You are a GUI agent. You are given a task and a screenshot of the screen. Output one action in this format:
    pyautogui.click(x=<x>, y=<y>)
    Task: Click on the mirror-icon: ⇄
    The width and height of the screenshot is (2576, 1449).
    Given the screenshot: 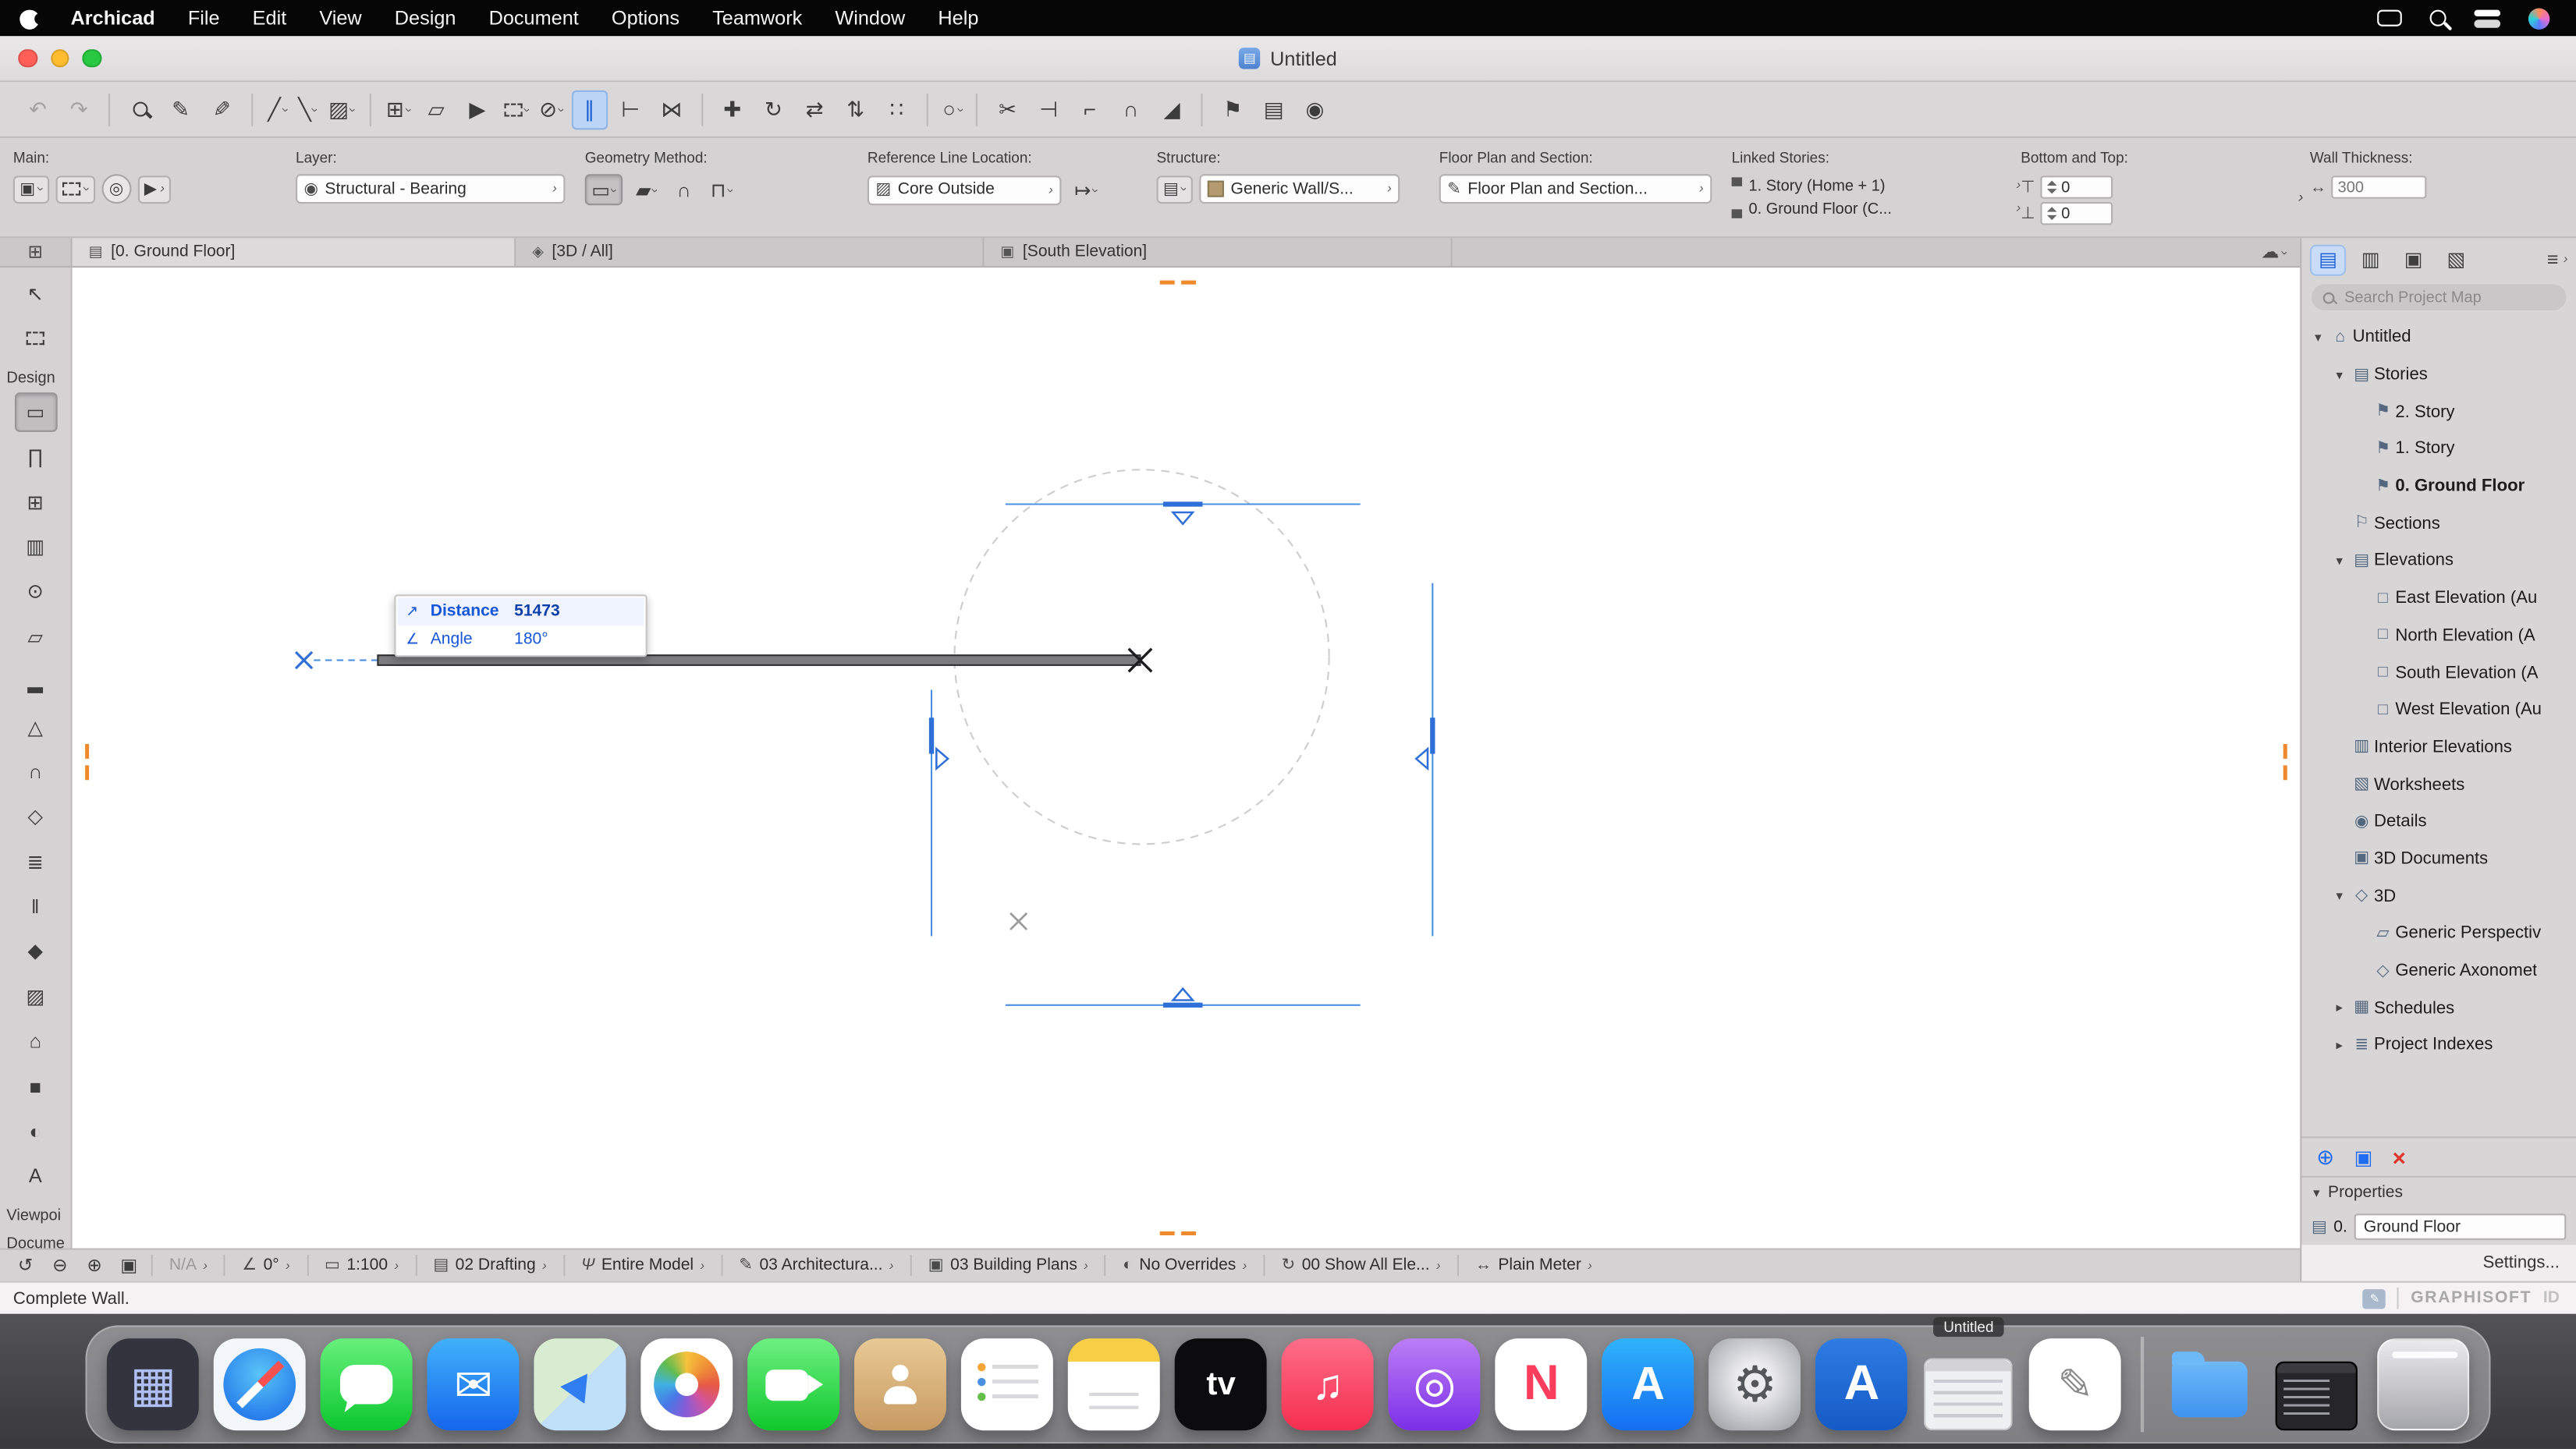 What is the action you would take?
    pyautogui.click(x=814, y=109)
    